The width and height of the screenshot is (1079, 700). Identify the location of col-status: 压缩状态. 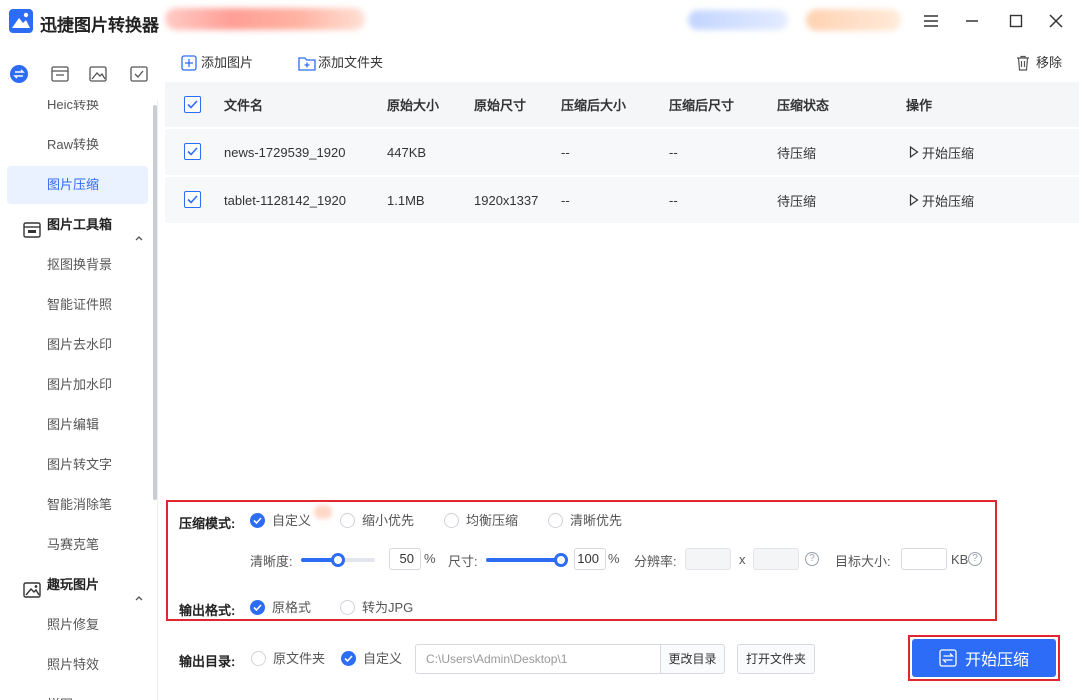
(803, 104).